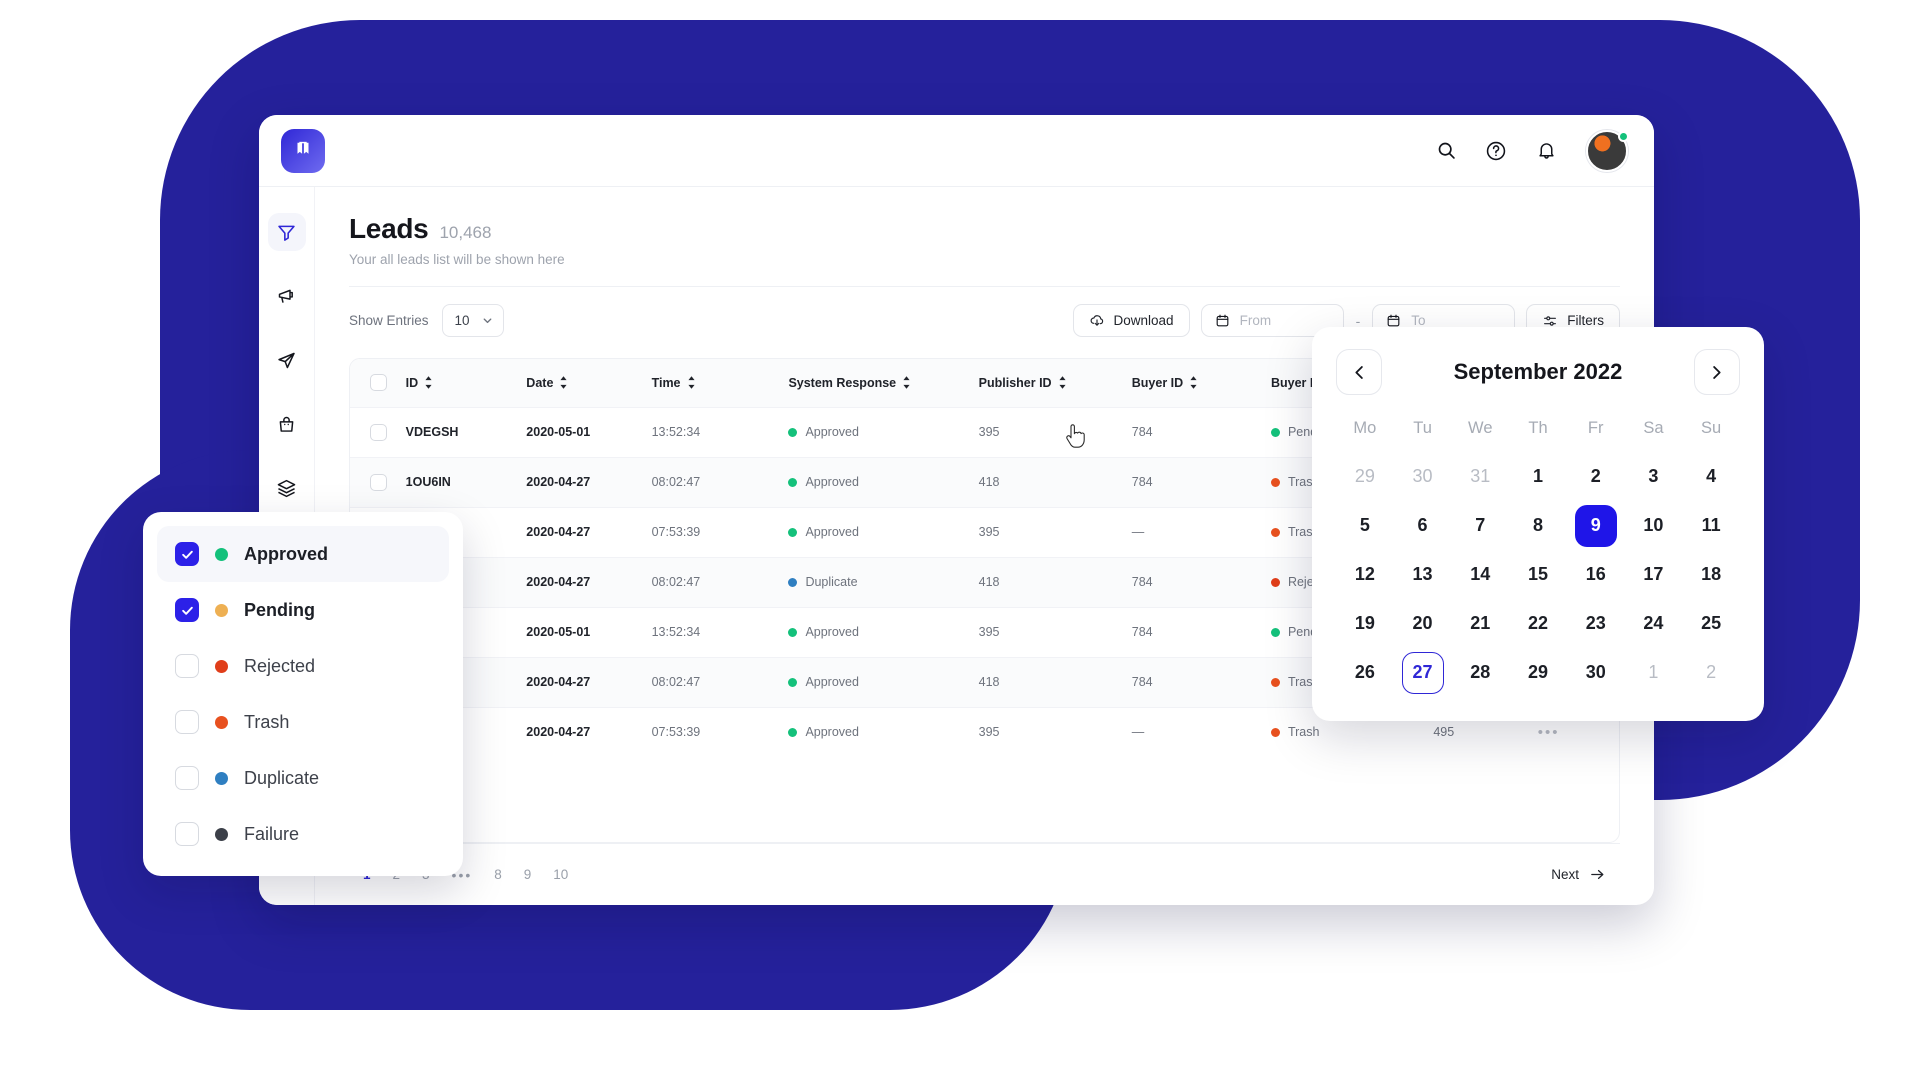 Image resolution: width=1920 pixels, height=1080 pixels. I want to click on calendar-icon, so click(1222, 320).